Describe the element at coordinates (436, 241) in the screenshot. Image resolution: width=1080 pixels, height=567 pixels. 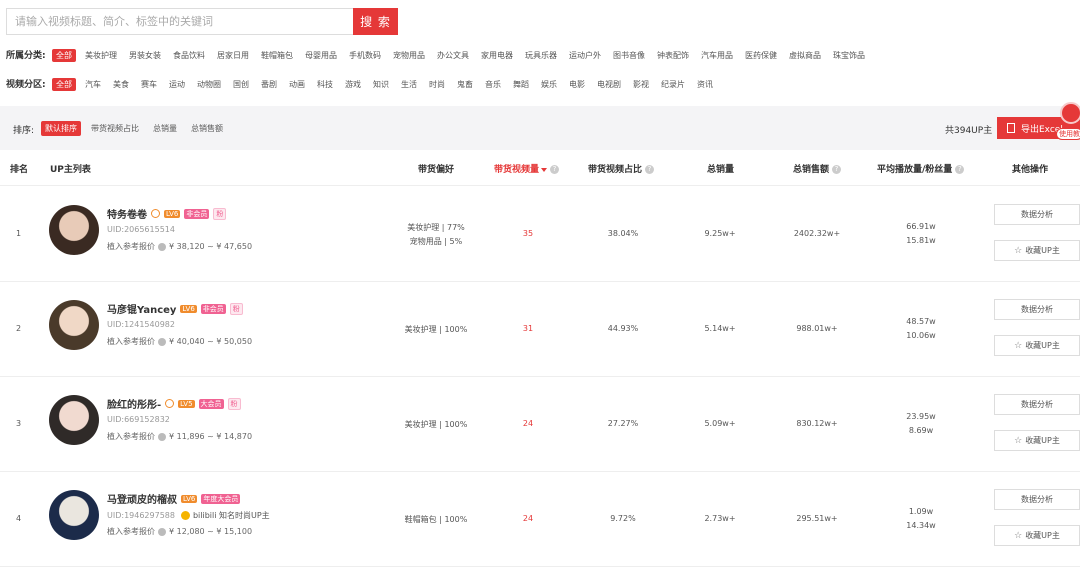
I see `preference-2: 宠物用品 | 5%` at that location.